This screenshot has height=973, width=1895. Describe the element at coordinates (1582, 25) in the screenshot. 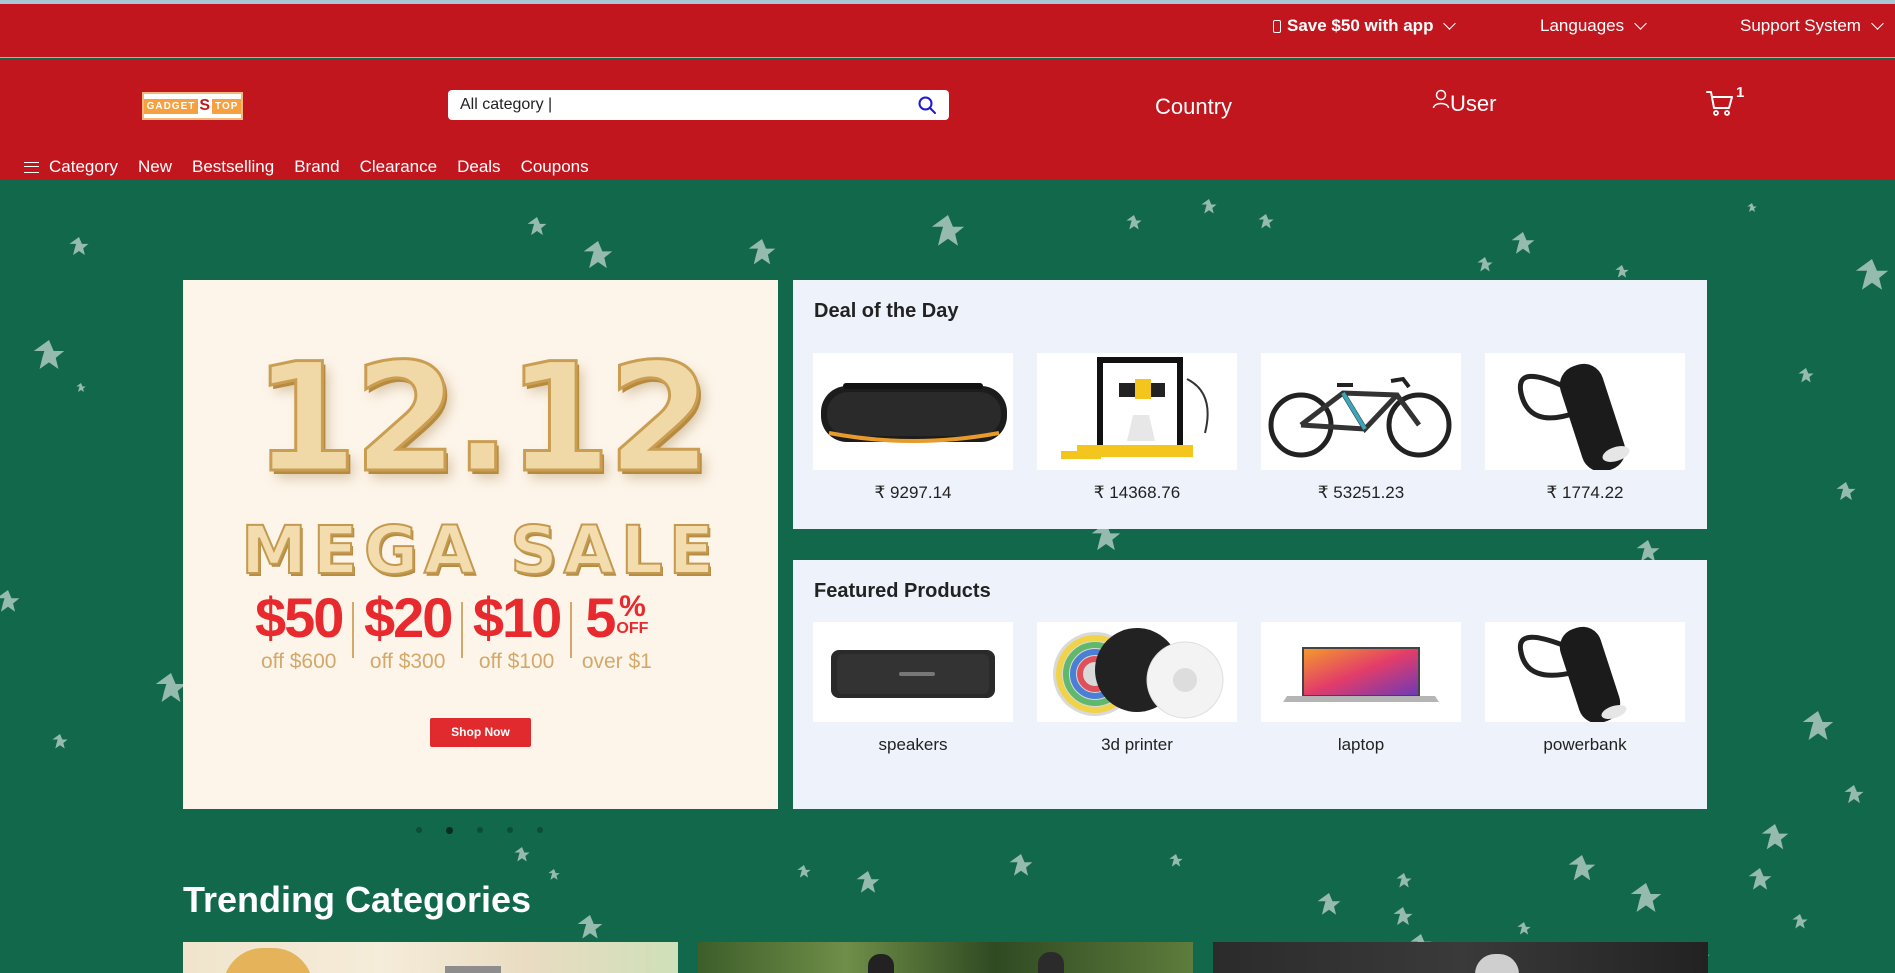

I see `languages-label: Languages` at that location.